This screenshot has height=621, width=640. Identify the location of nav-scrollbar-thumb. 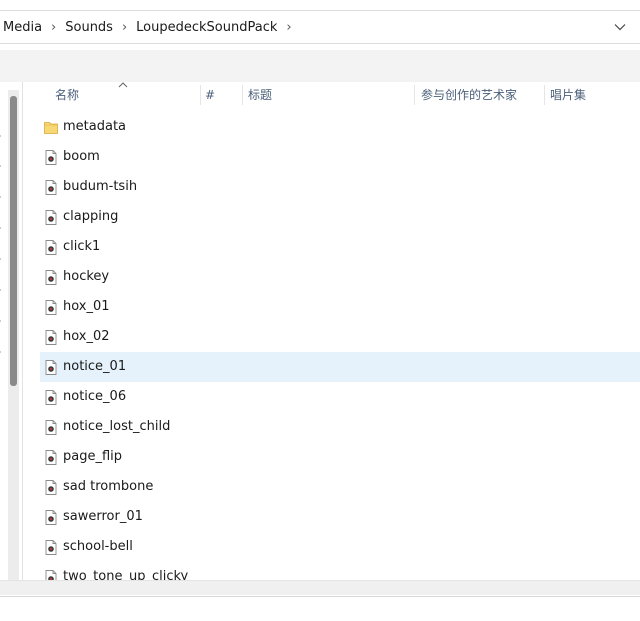
(13, 241).